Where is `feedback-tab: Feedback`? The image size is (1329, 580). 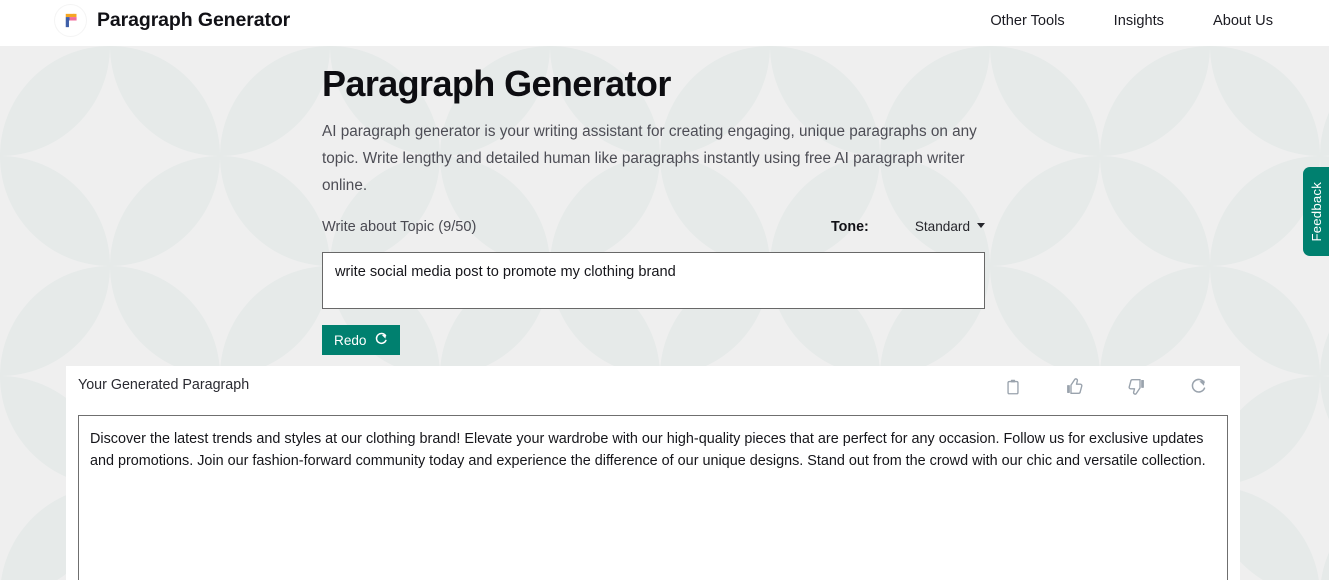 feedback-tab: Feedback is located at coordinates (1316, 211).